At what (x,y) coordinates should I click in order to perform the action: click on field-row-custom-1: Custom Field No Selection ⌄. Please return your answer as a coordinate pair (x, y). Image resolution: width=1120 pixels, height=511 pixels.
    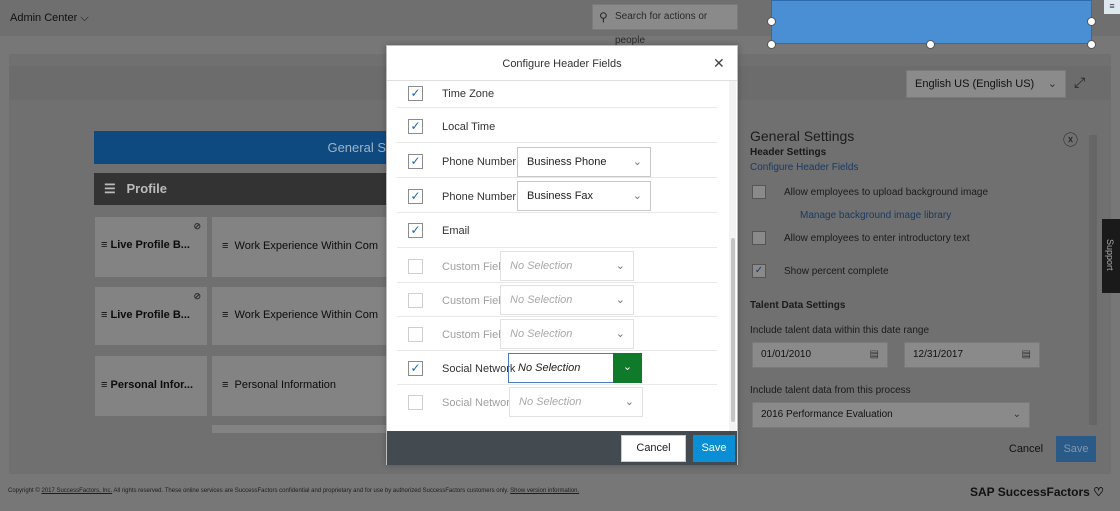
    Looking at the image, I should click on (557, 266).